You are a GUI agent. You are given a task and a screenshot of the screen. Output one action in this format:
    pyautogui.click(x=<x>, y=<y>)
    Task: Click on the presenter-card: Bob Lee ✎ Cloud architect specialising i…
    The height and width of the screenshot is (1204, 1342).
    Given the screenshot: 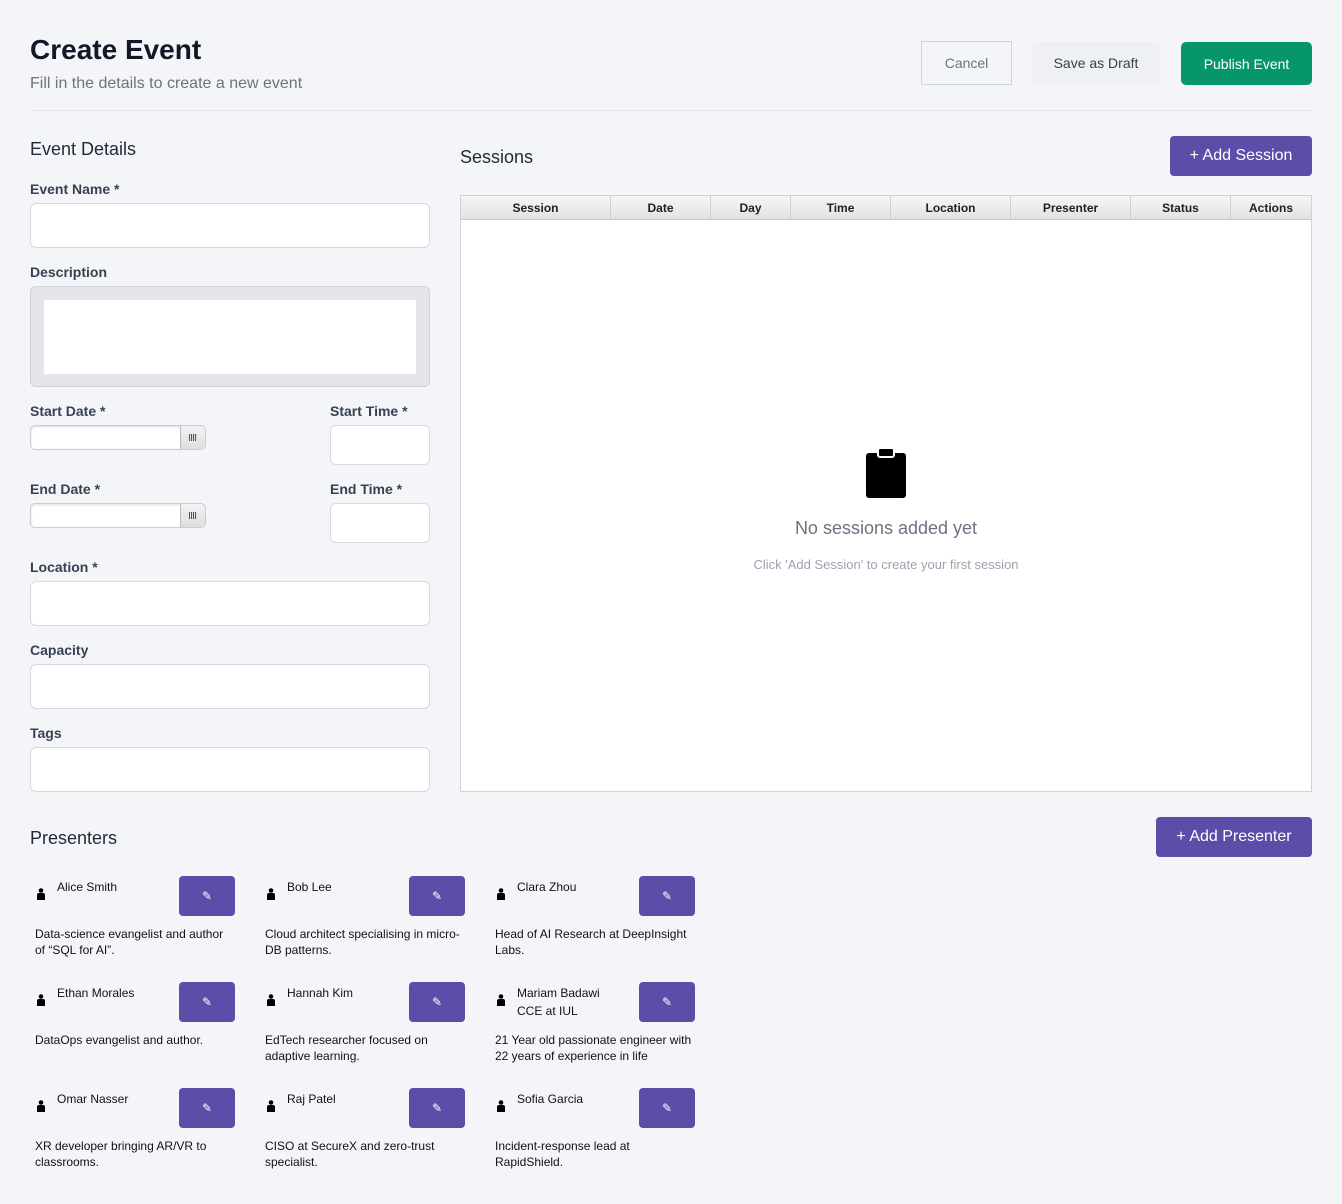 What is the action you would take?
    pyautogui.click(x=375, y=926)
    